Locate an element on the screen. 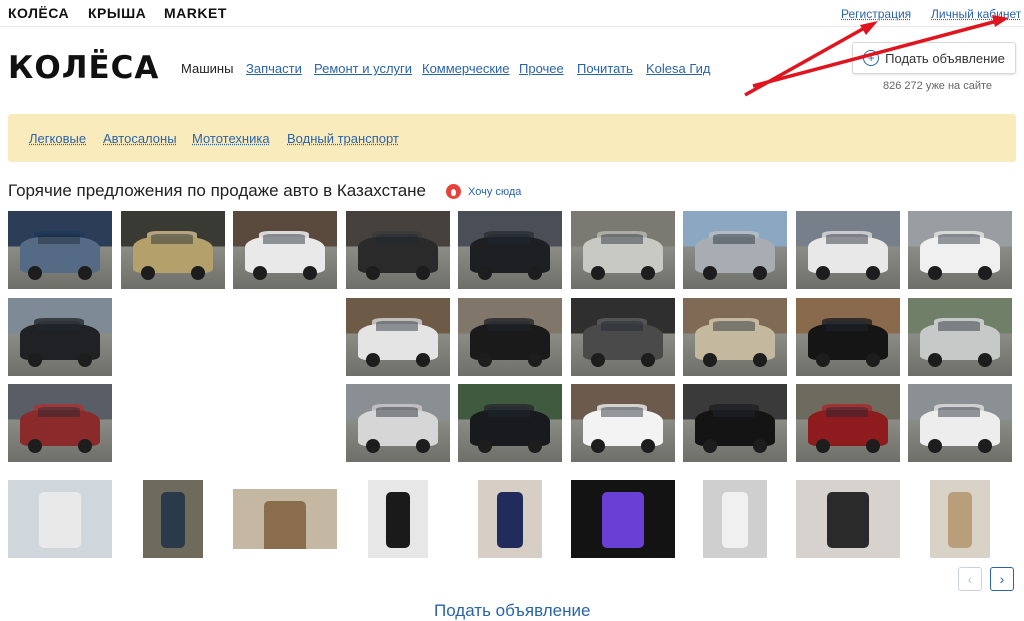 The width and height of the screenshot is (1024, 621). arrowhead-cabinet is located at coordinates (1000, 21).